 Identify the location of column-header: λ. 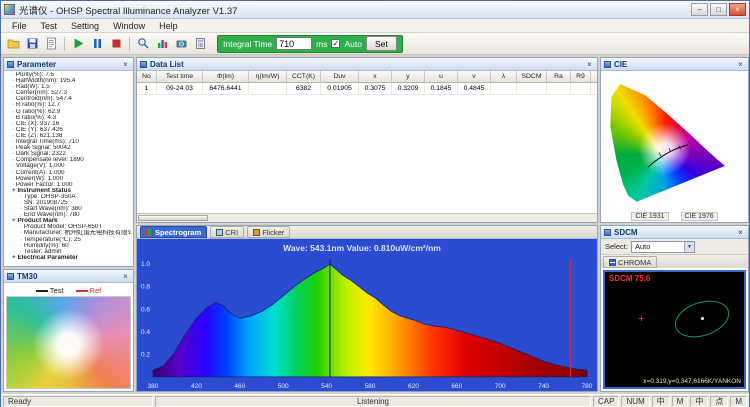
(504, 76).